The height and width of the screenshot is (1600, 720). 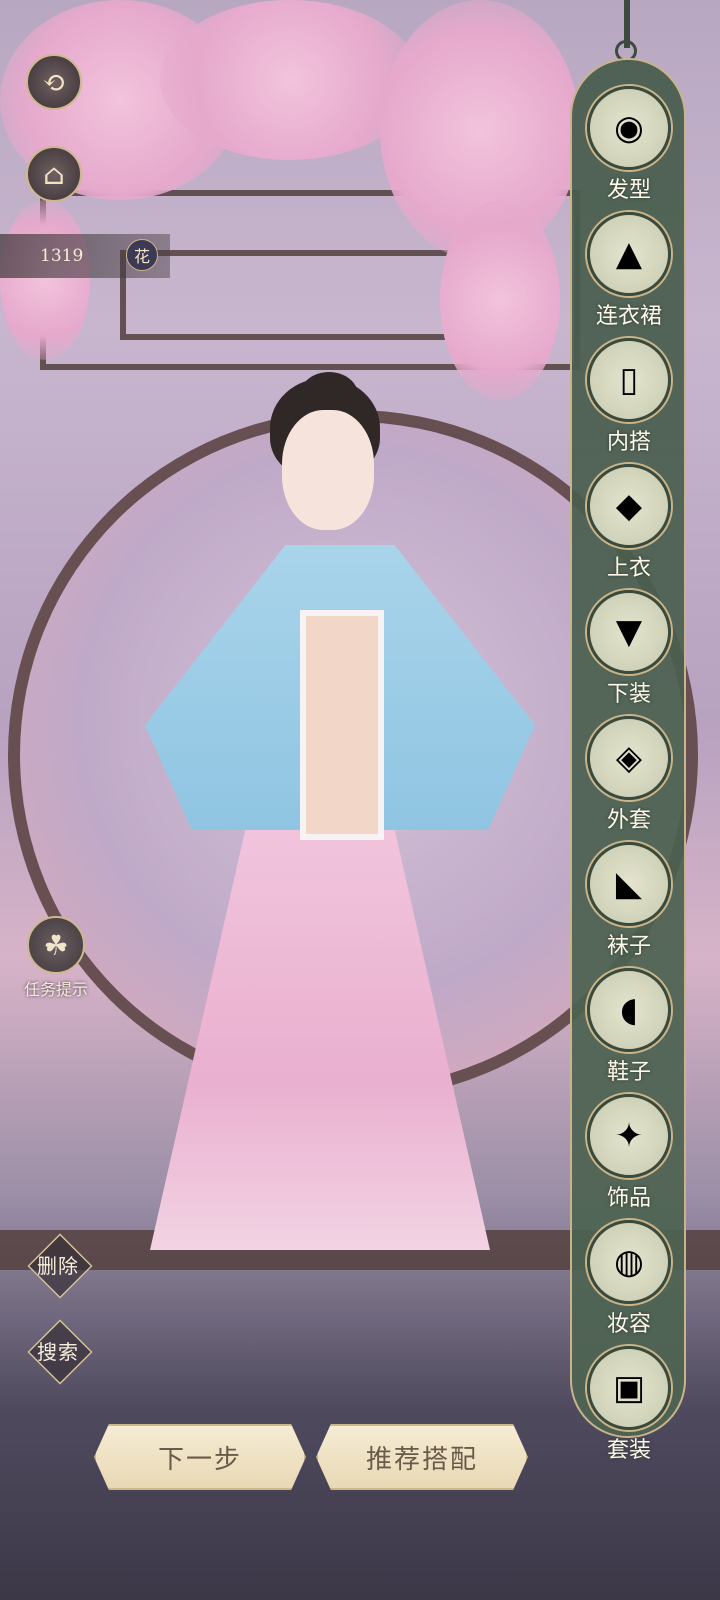 I want to click on task-hint-button: ☘ 任务提示, so click(x=56, y=958).